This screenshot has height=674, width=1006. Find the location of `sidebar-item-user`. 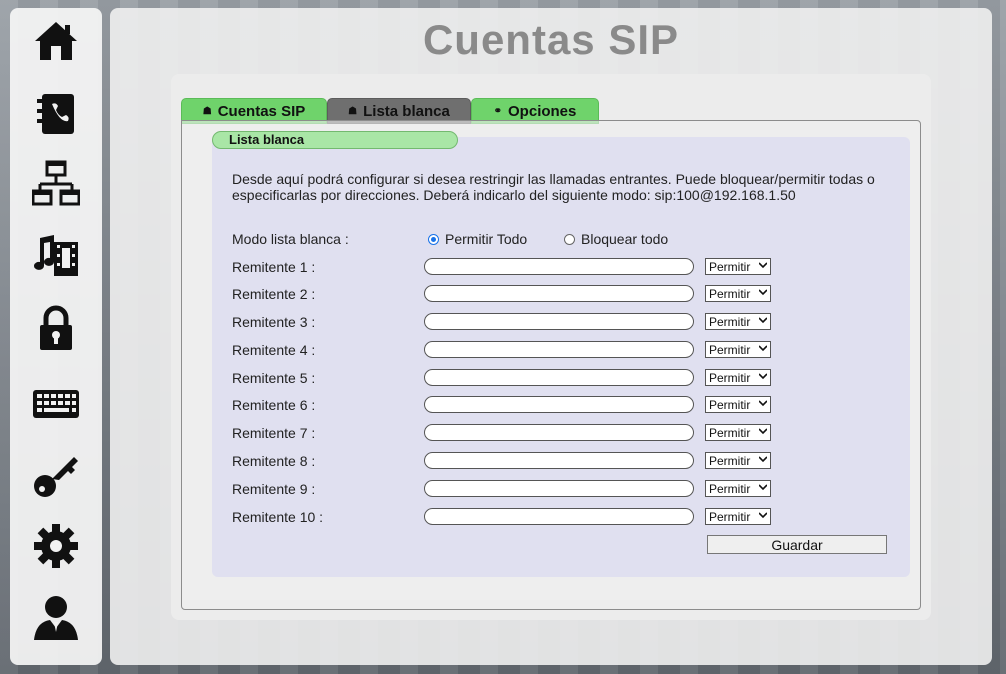

sidebar-item-user is located at coordinates (56, 622).